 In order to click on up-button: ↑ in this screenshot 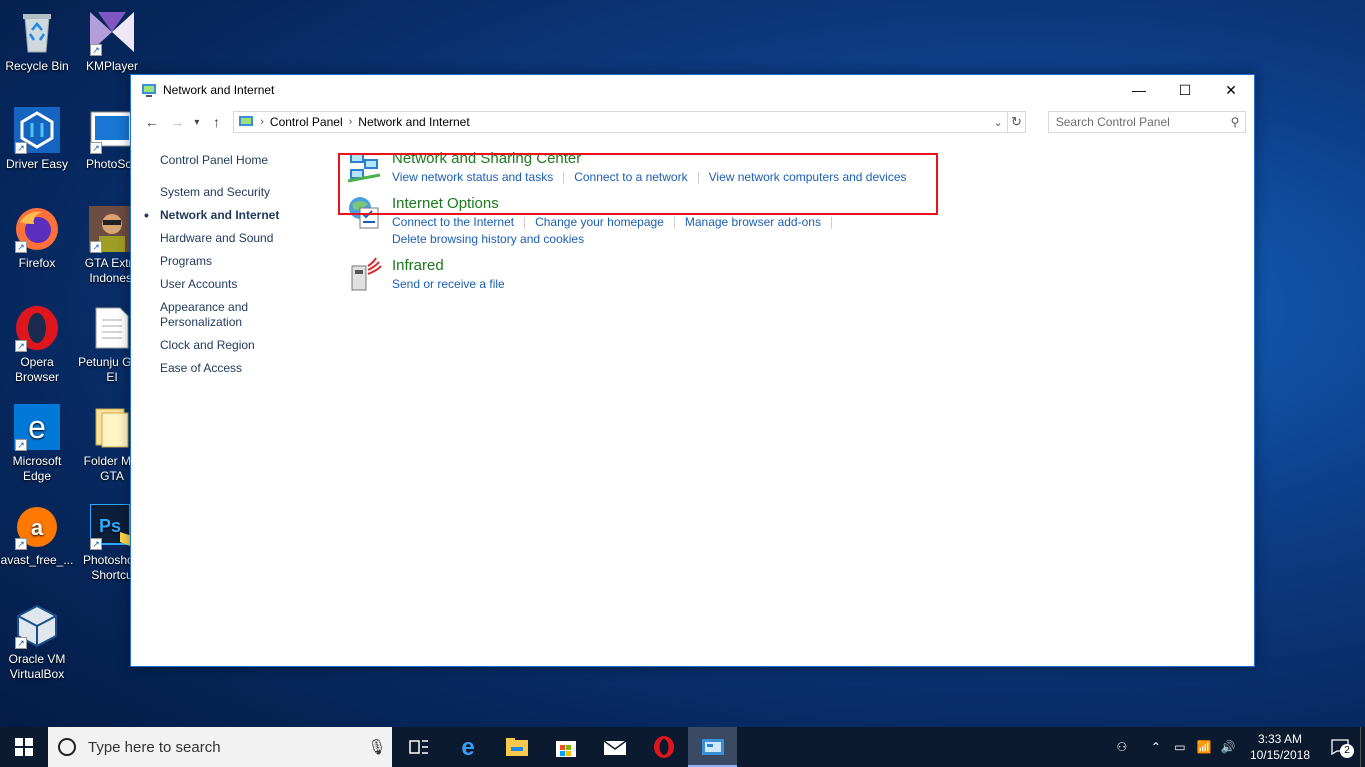, I will do `click(217, 122)`.